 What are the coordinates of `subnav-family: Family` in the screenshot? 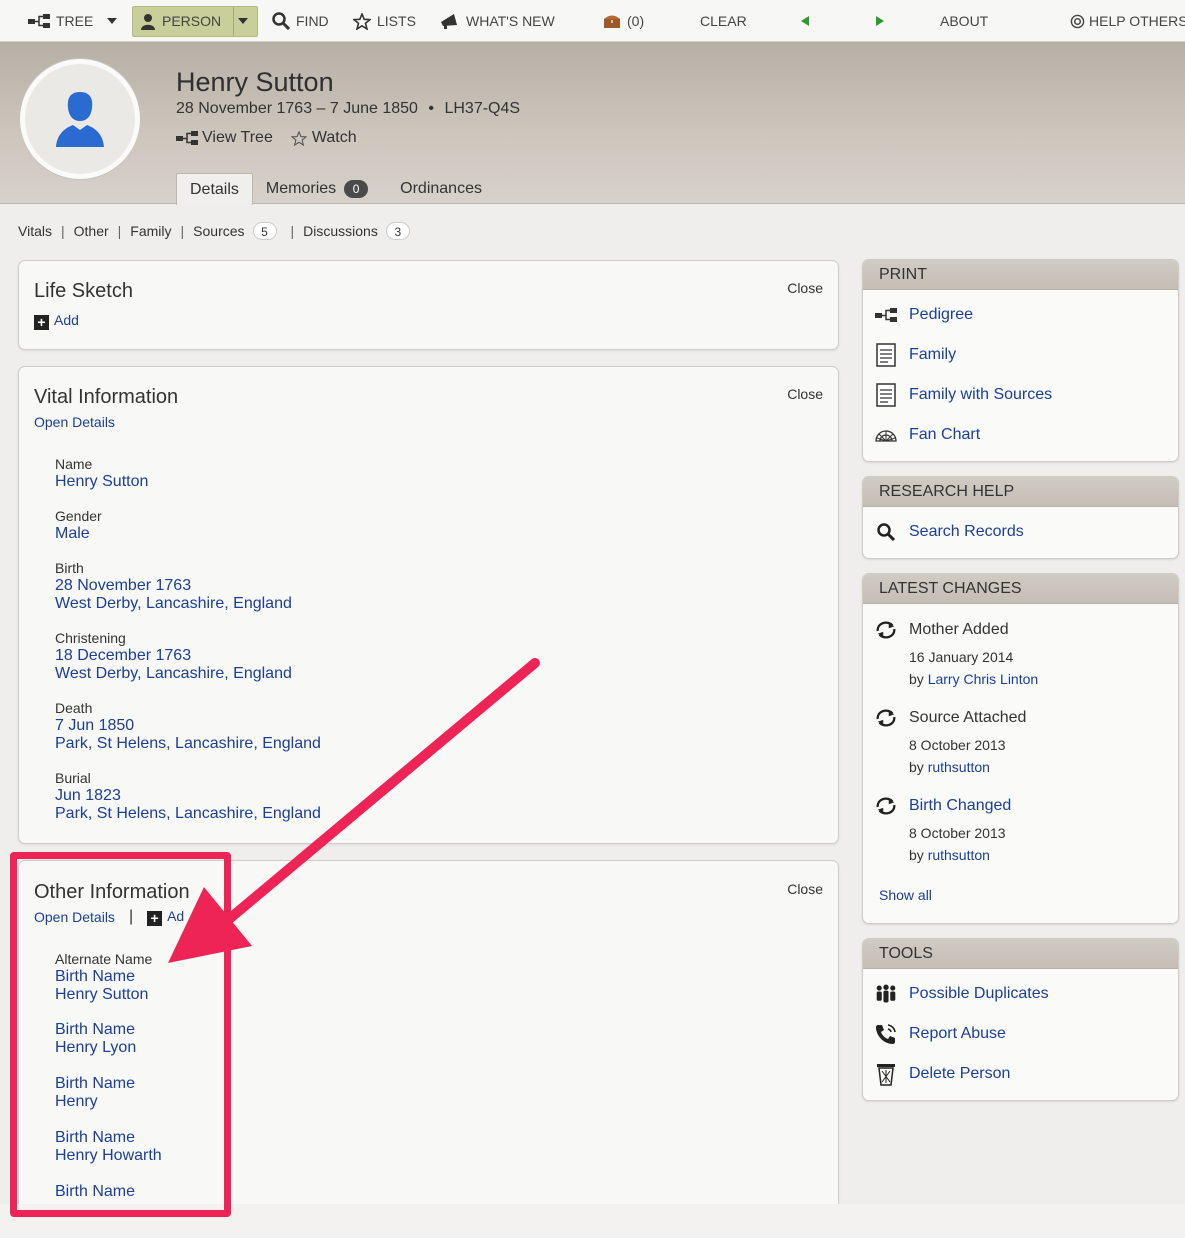 It's located at (150, 231).